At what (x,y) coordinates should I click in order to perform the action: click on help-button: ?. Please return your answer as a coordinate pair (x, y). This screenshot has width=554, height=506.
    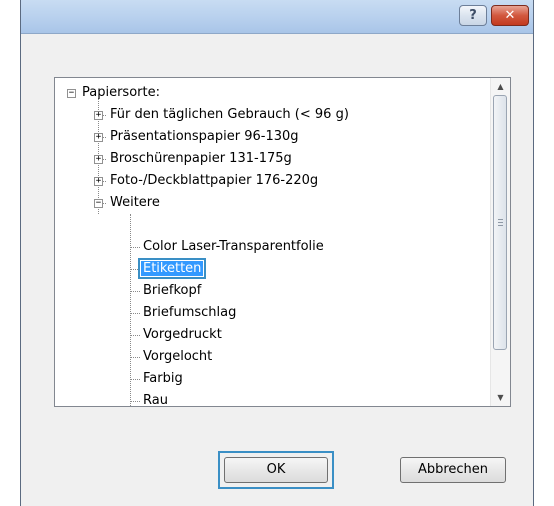
    Looking at the image, I should click on (473, 15).